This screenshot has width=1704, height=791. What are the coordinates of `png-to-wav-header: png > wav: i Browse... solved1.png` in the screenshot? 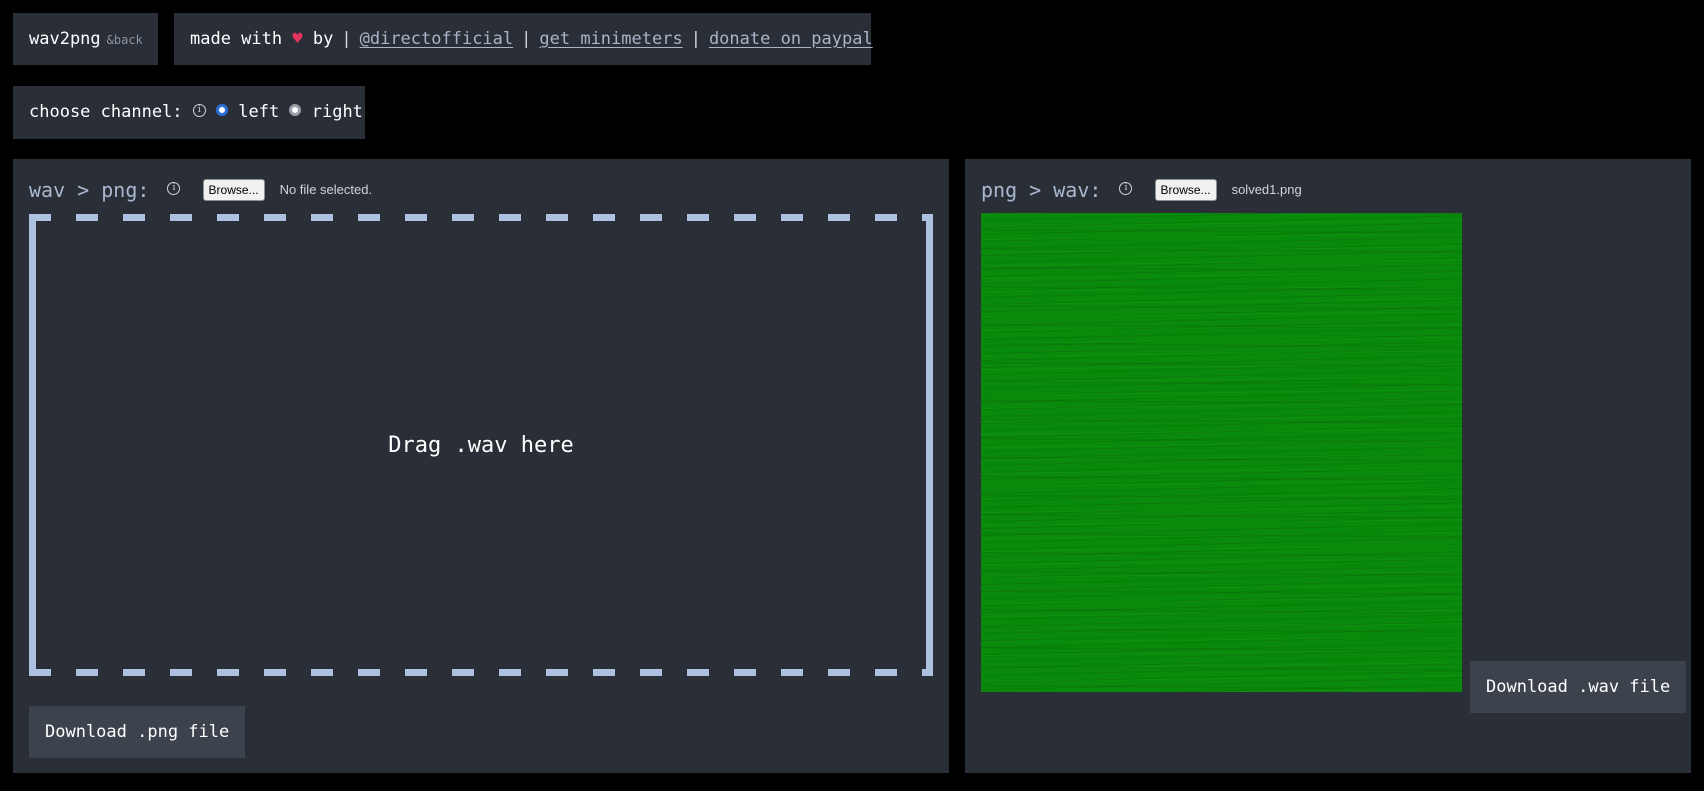 It's located at (1141, 190).